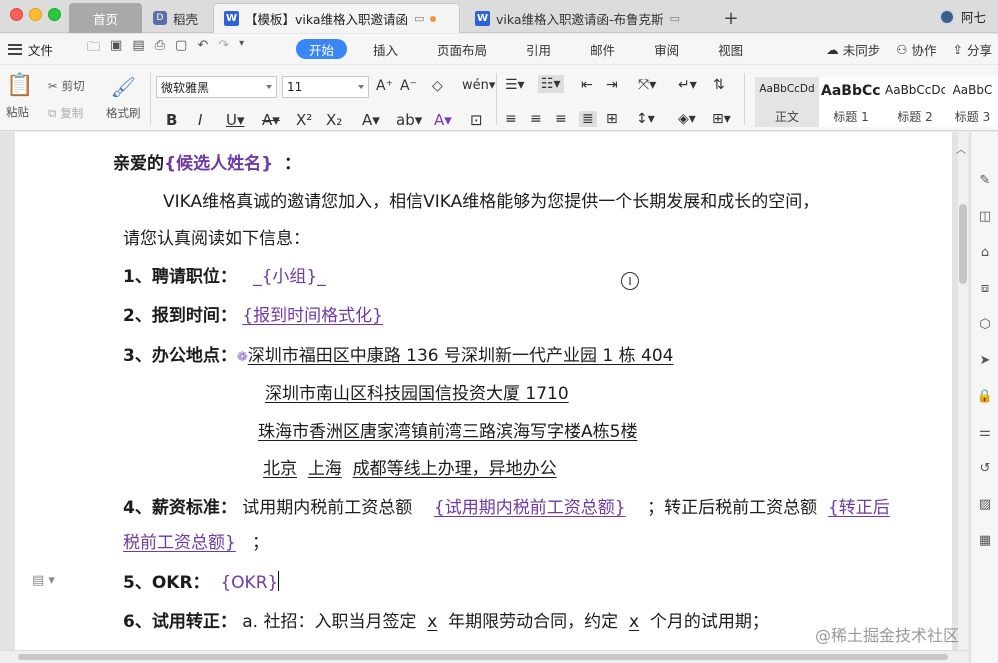 The width and height of the screenshot is (998, 663). What do you see at coordinates (327, 508) in the screenshot?
I see `salary-probation-text: 试用期内税前工资总额` at bounding box center [327, 508].